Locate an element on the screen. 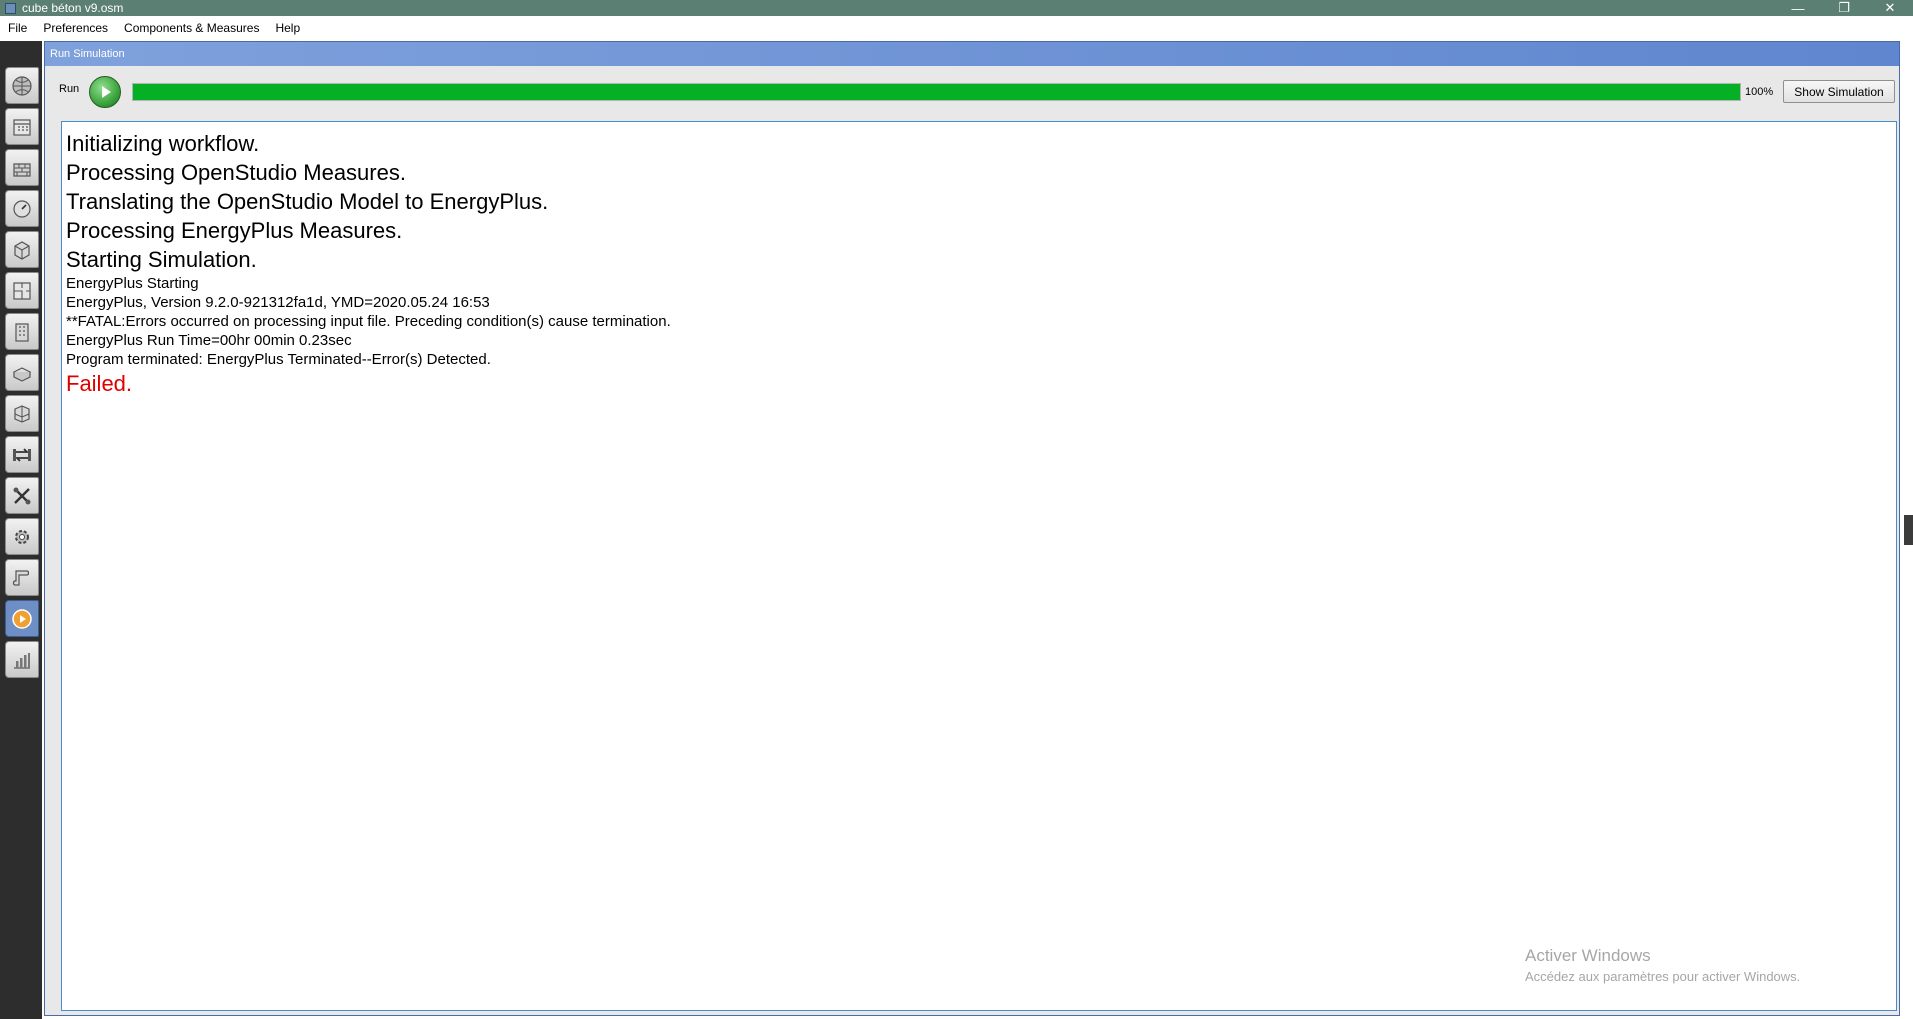 Image resolution: width=1913 pixels, height=1019 pixels. log-line: Processing EnergyPlus Measures. is located at coordinates (234, 230).